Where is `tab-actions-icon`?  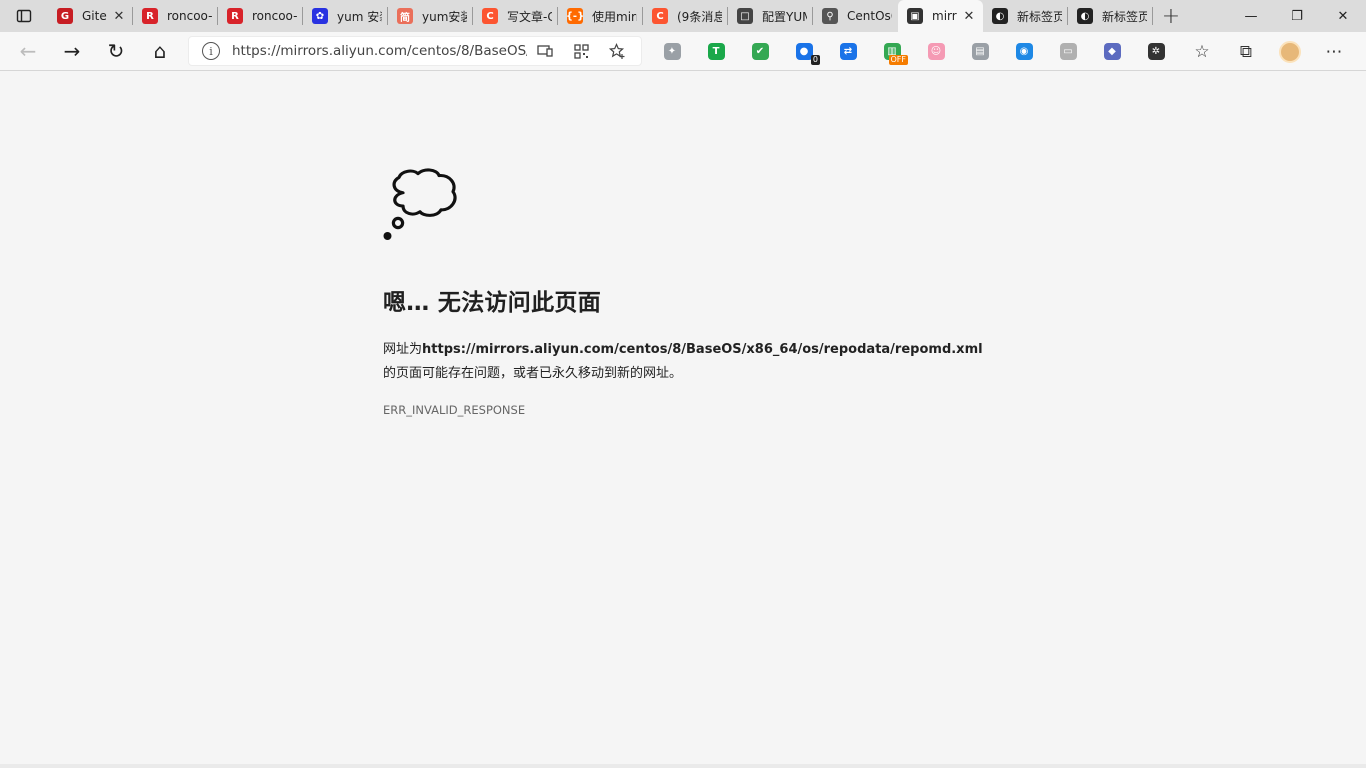
tab-actions-icon is located at coordinates (24, 16).